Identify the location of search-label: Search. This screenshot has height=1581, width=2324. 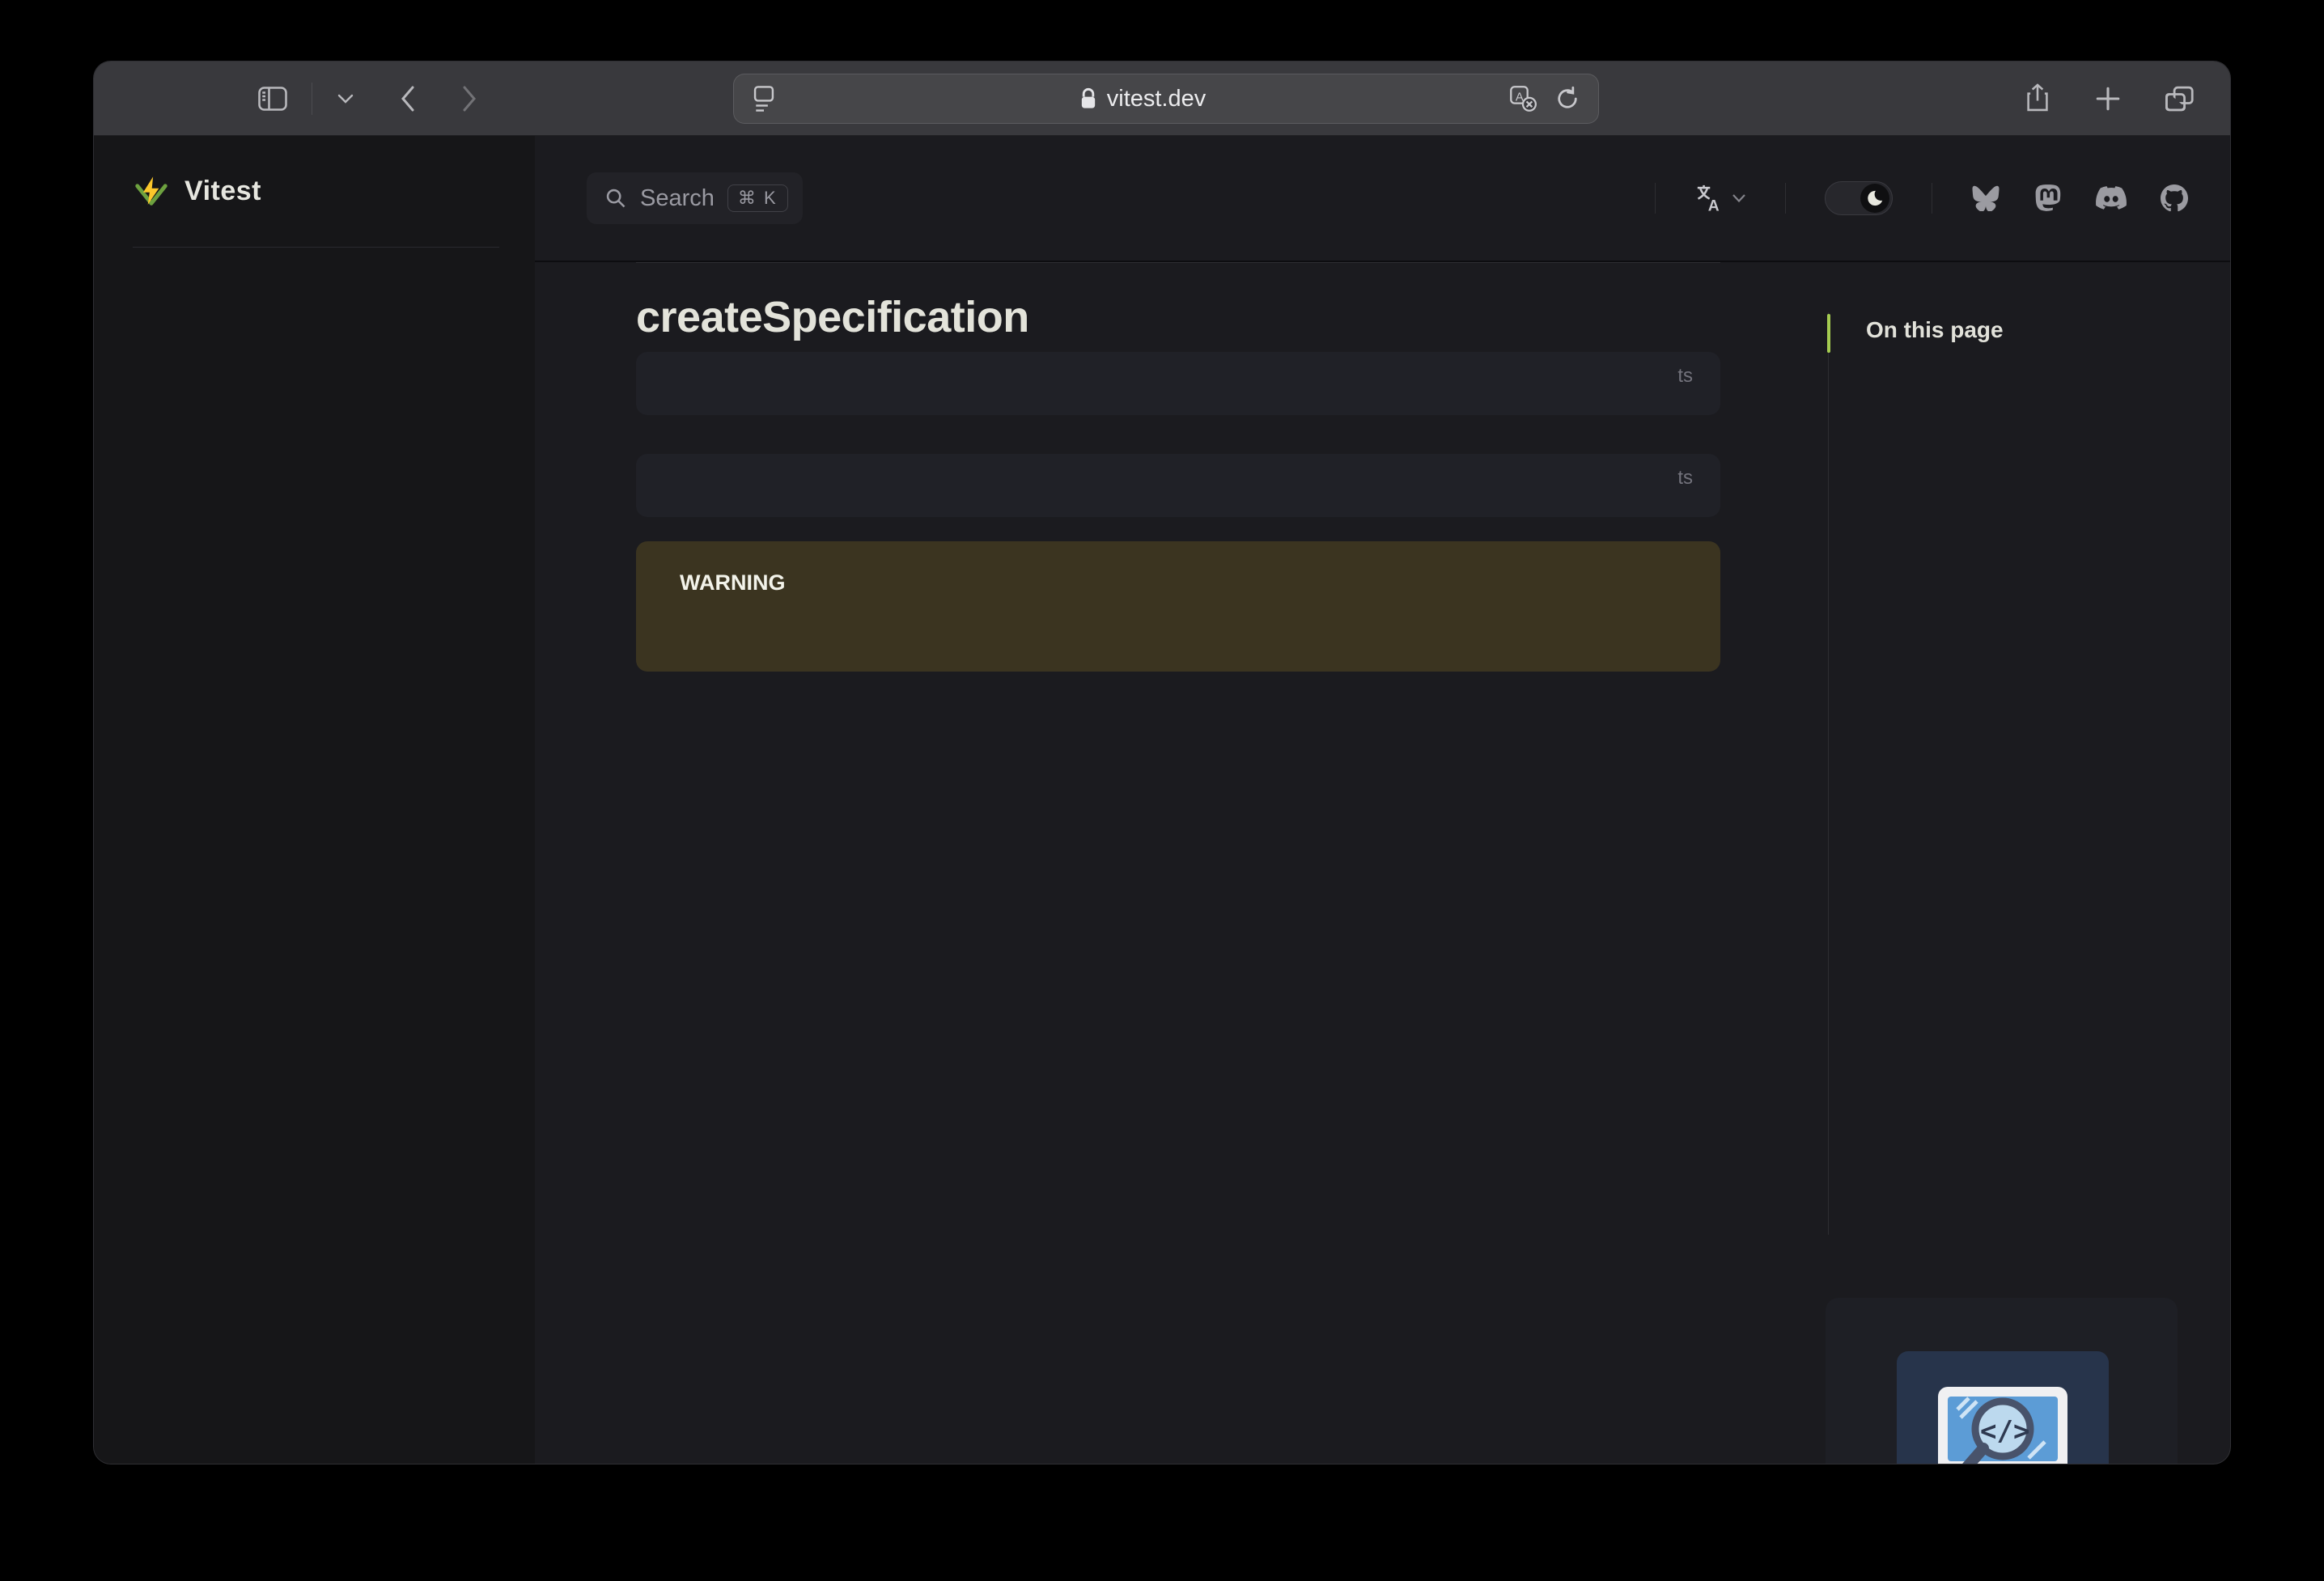
(678, 197).